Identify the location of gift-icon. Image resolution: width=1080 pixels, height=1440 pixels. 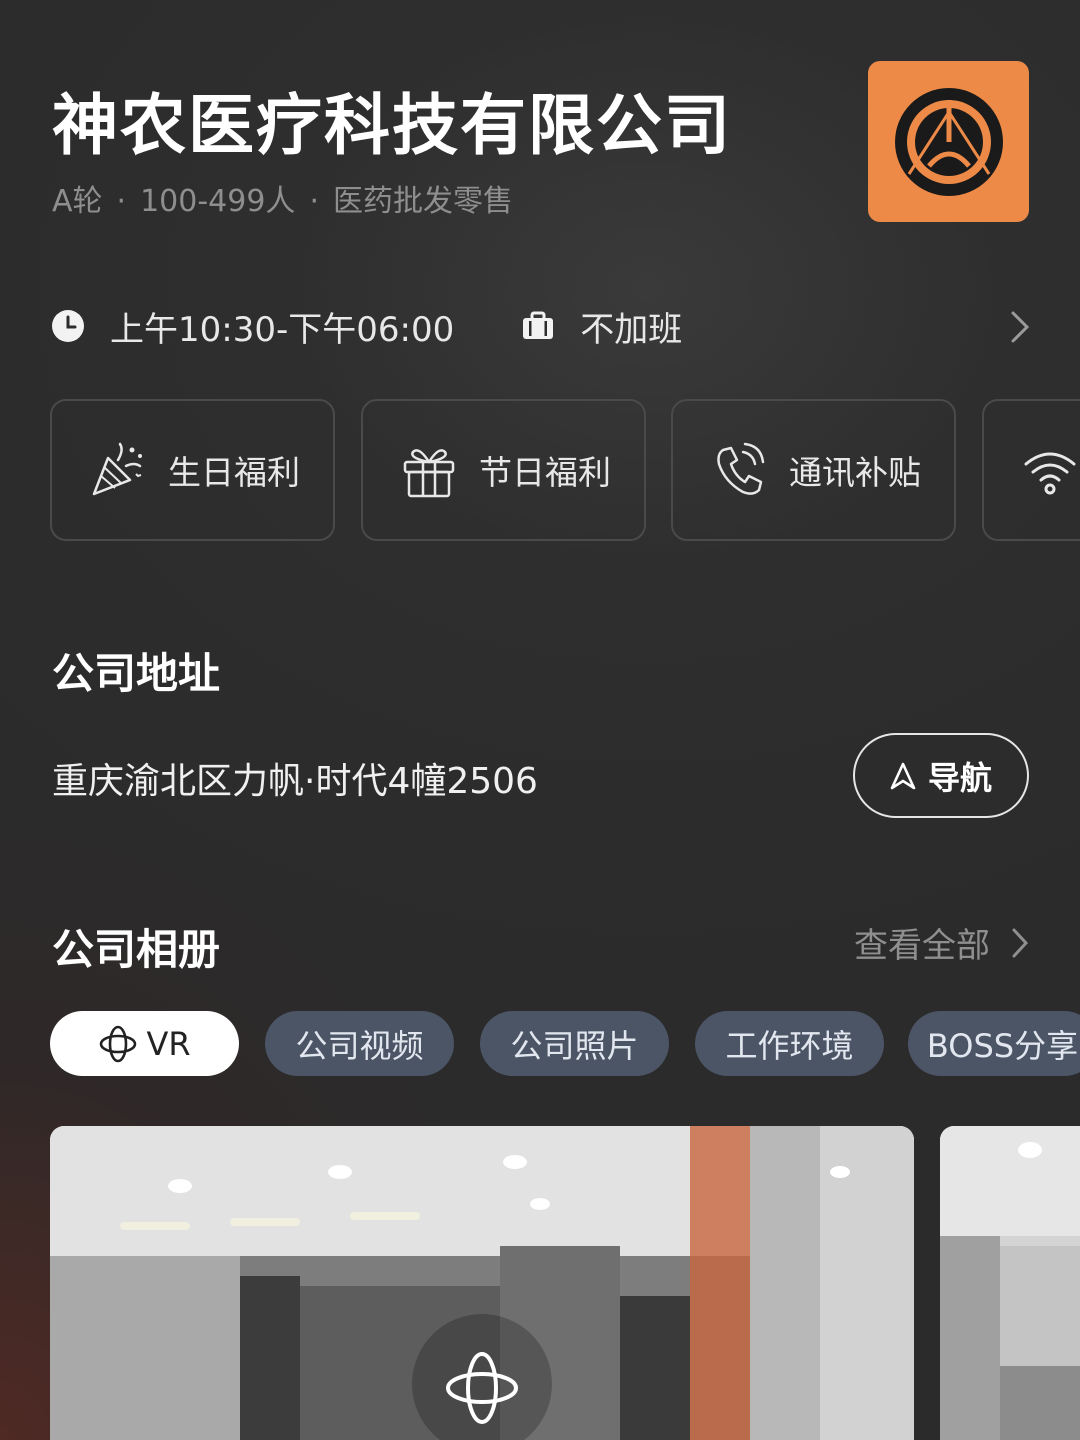
(429, 473).